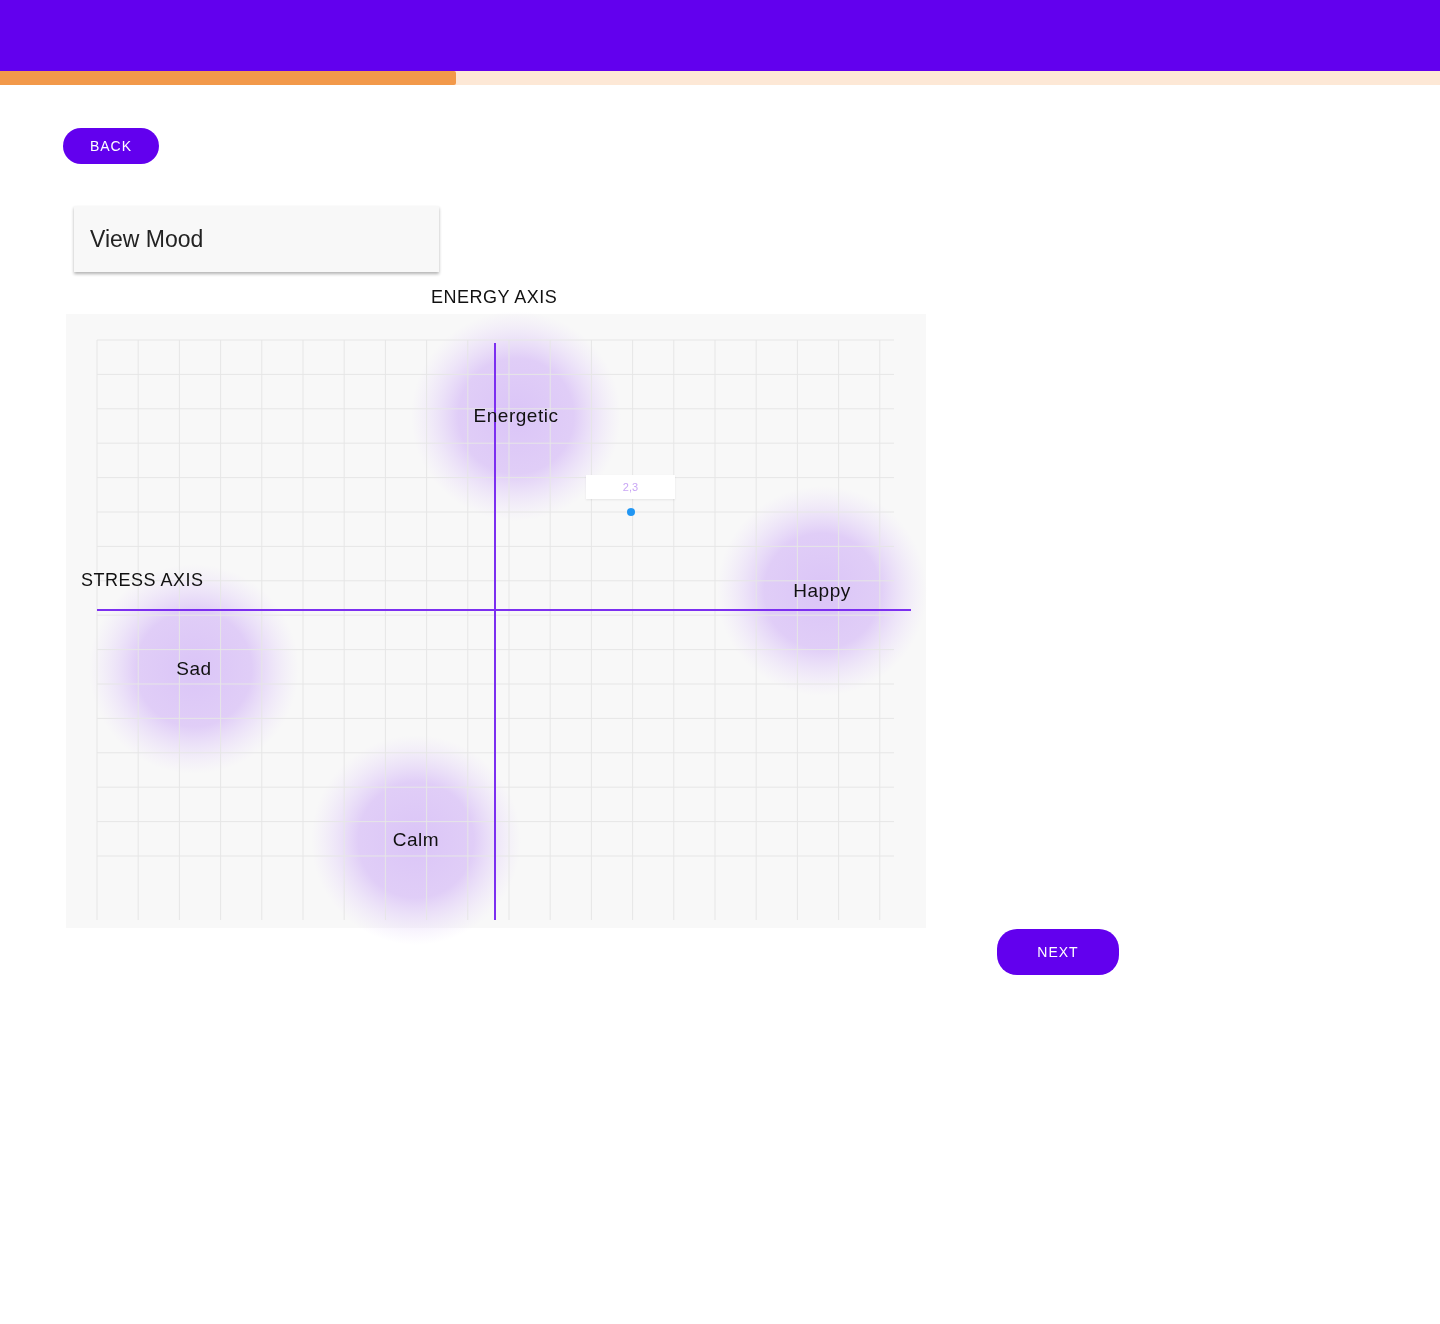  Describe the element at coordinates (111, 146) in the screenshot. I see `back-button: BACK` at that location.